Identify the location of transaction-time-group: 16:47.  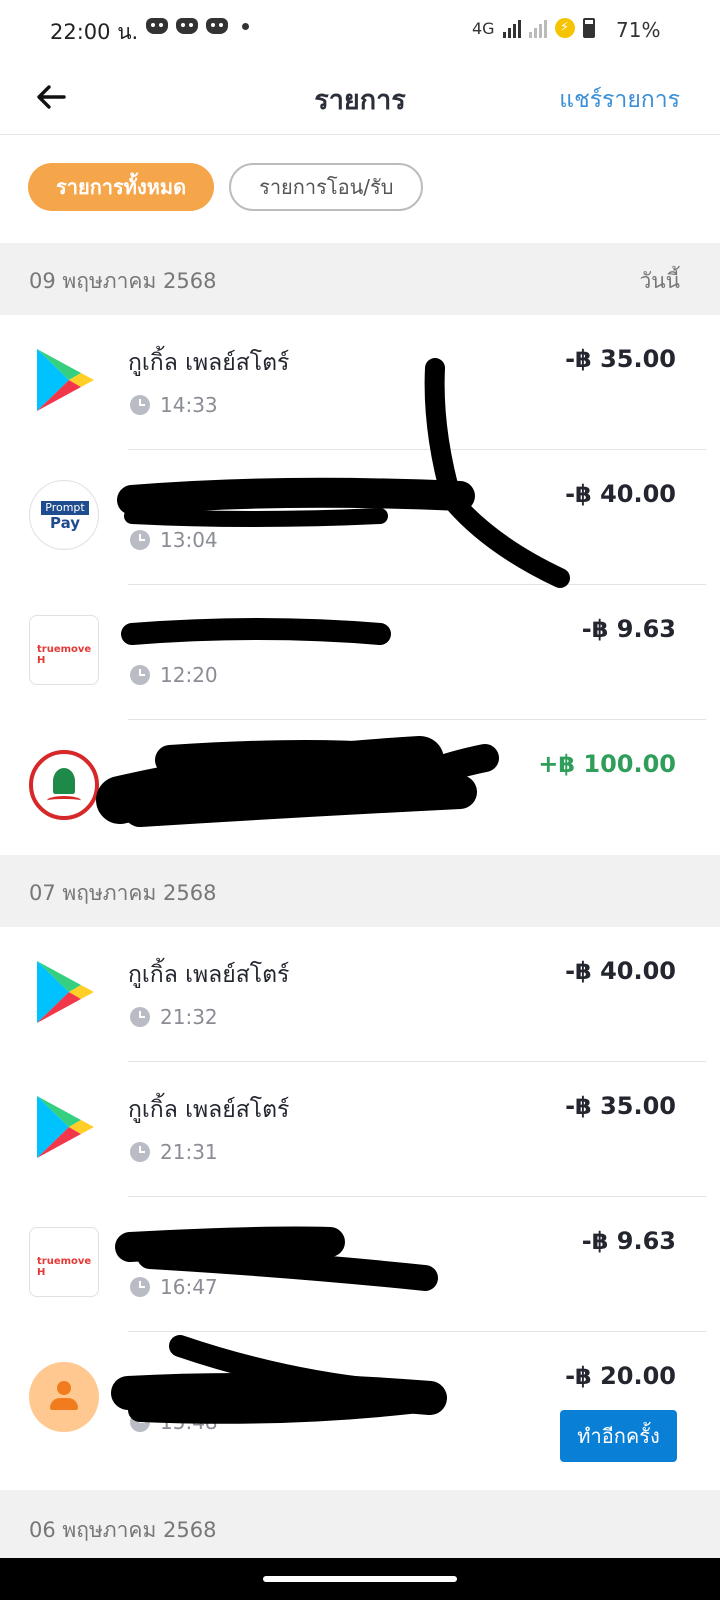
(174, 1287).